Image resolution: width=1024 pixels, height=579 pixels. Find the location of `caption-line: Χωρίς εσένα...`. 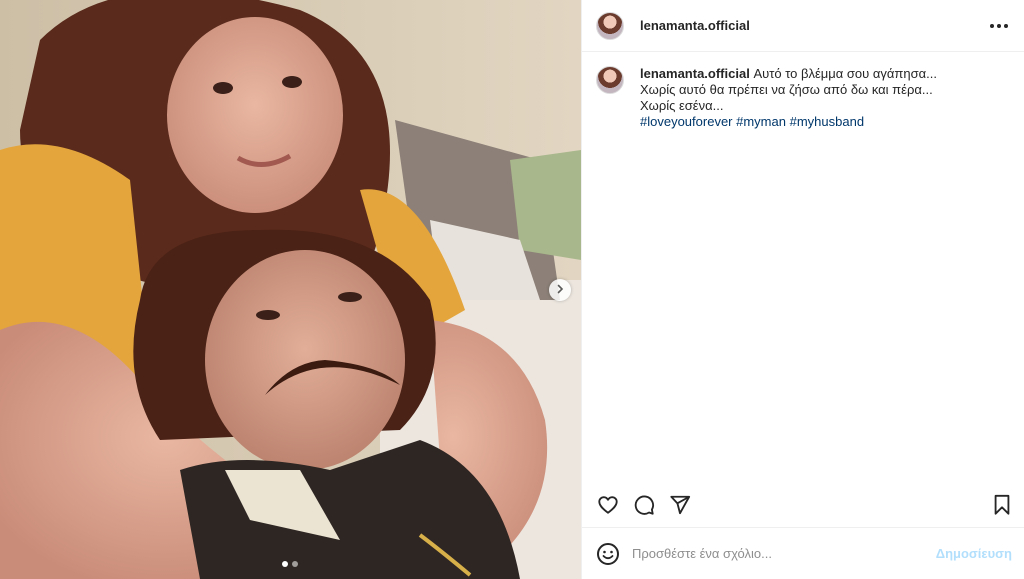

caption-line: Χωρίς εσένα... is located at coordinates (682, 105).